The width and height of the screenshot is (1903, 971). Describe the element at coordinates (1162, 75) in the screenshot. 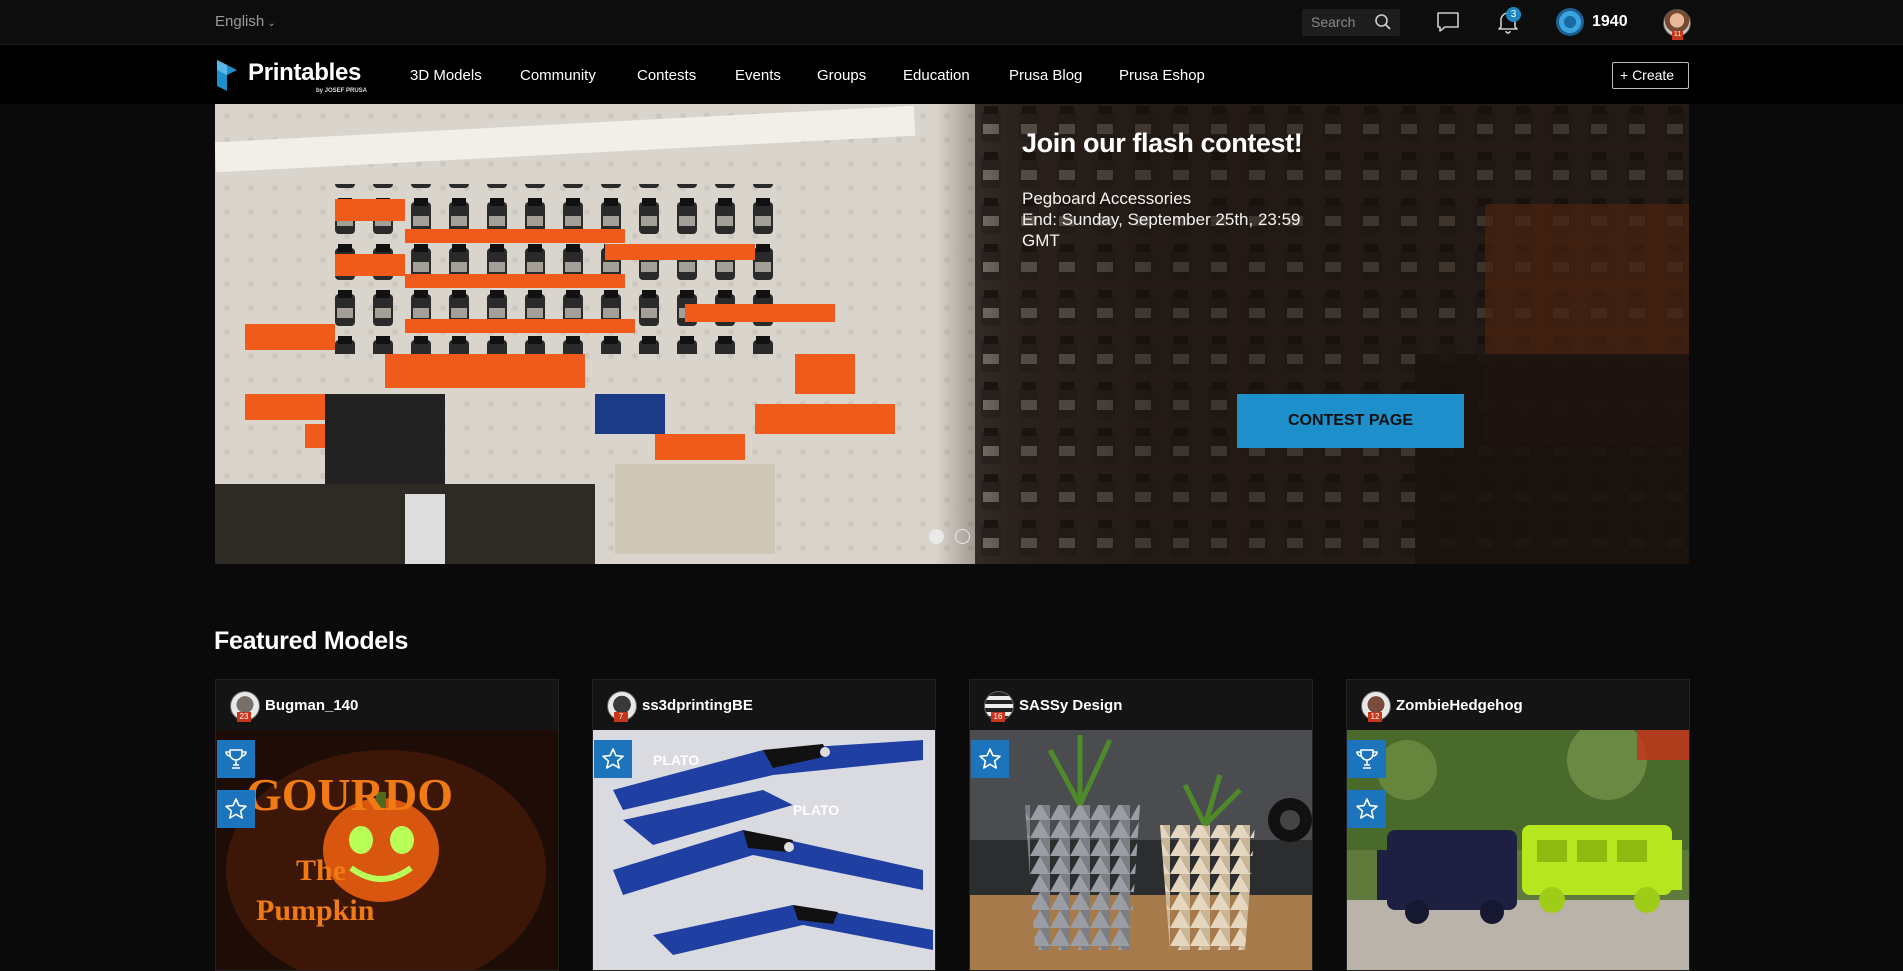

I see `nav-prusa-eshop: Prusa Eshop` at that location.